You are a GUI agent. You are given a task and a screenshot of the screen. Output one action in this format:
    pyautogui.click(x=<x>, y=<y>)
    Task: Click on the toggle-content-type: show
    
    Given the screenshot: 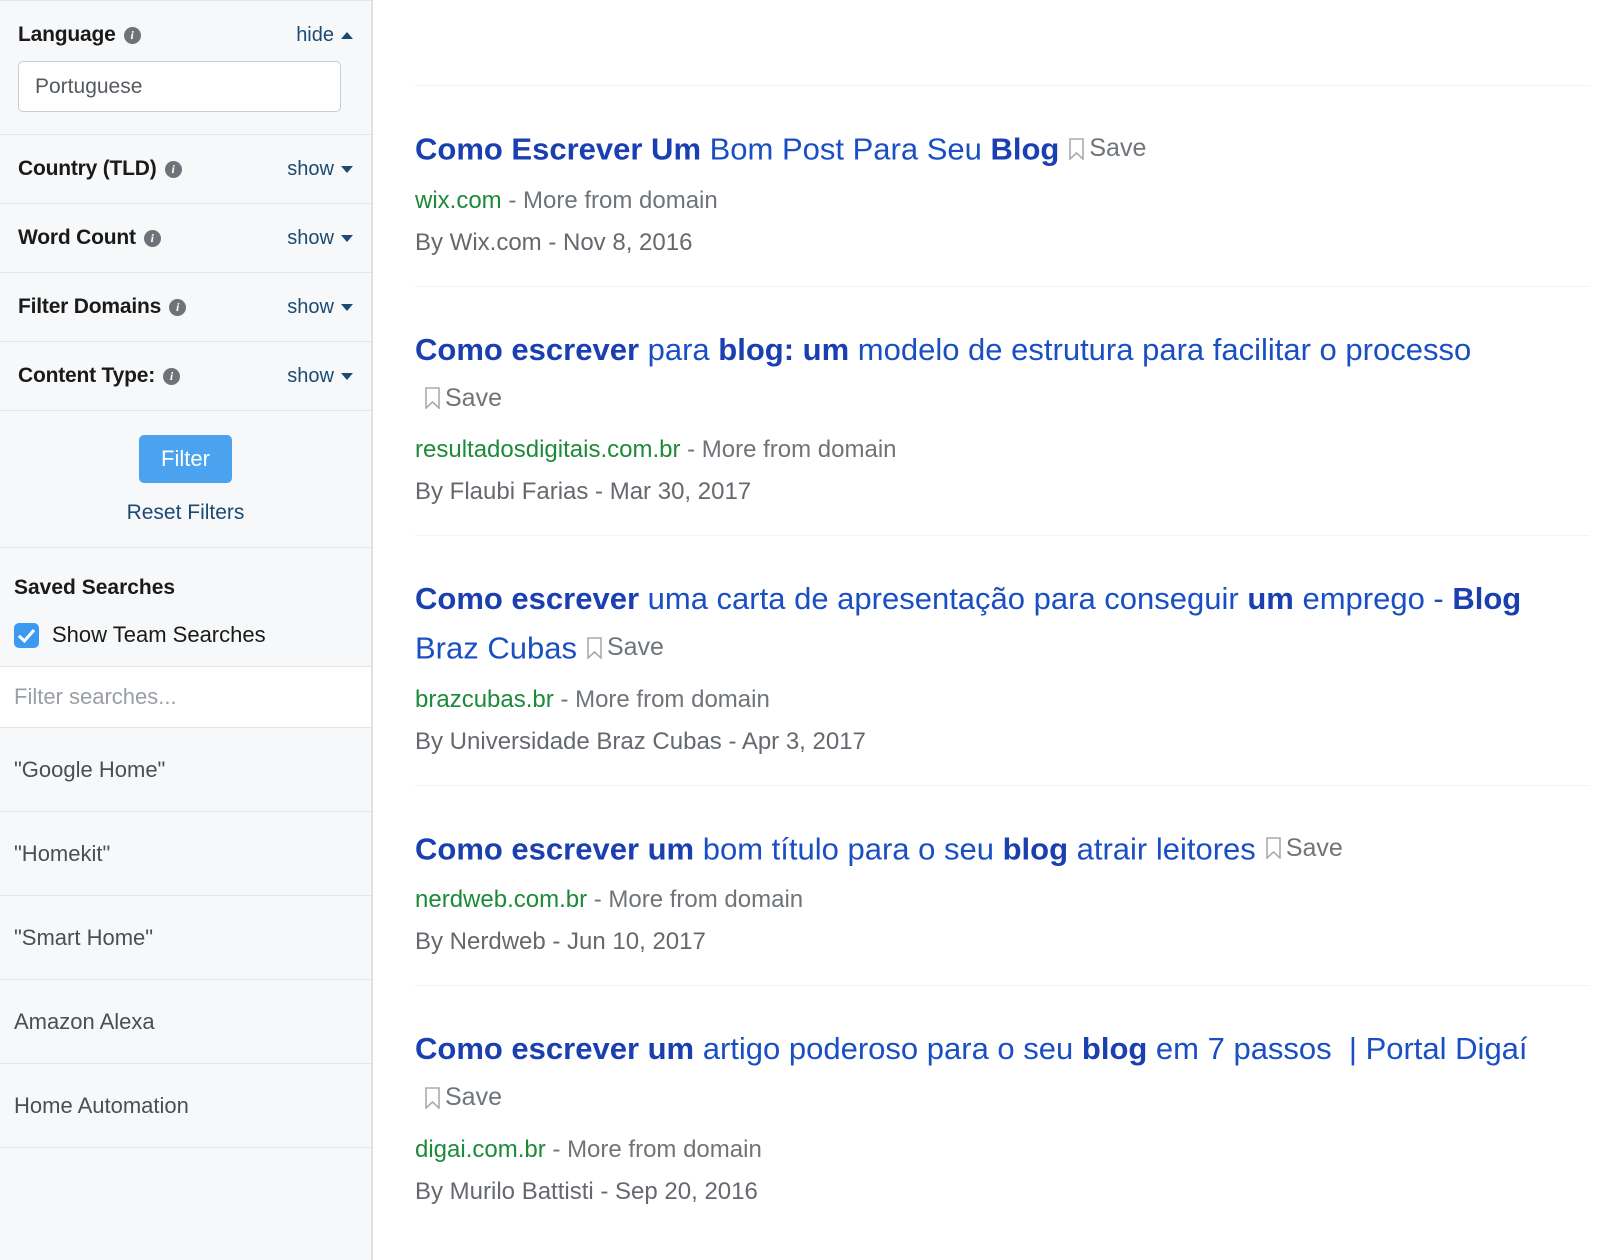 What is the action you would take?
    pyautogui.click(x=320, y=376)
    